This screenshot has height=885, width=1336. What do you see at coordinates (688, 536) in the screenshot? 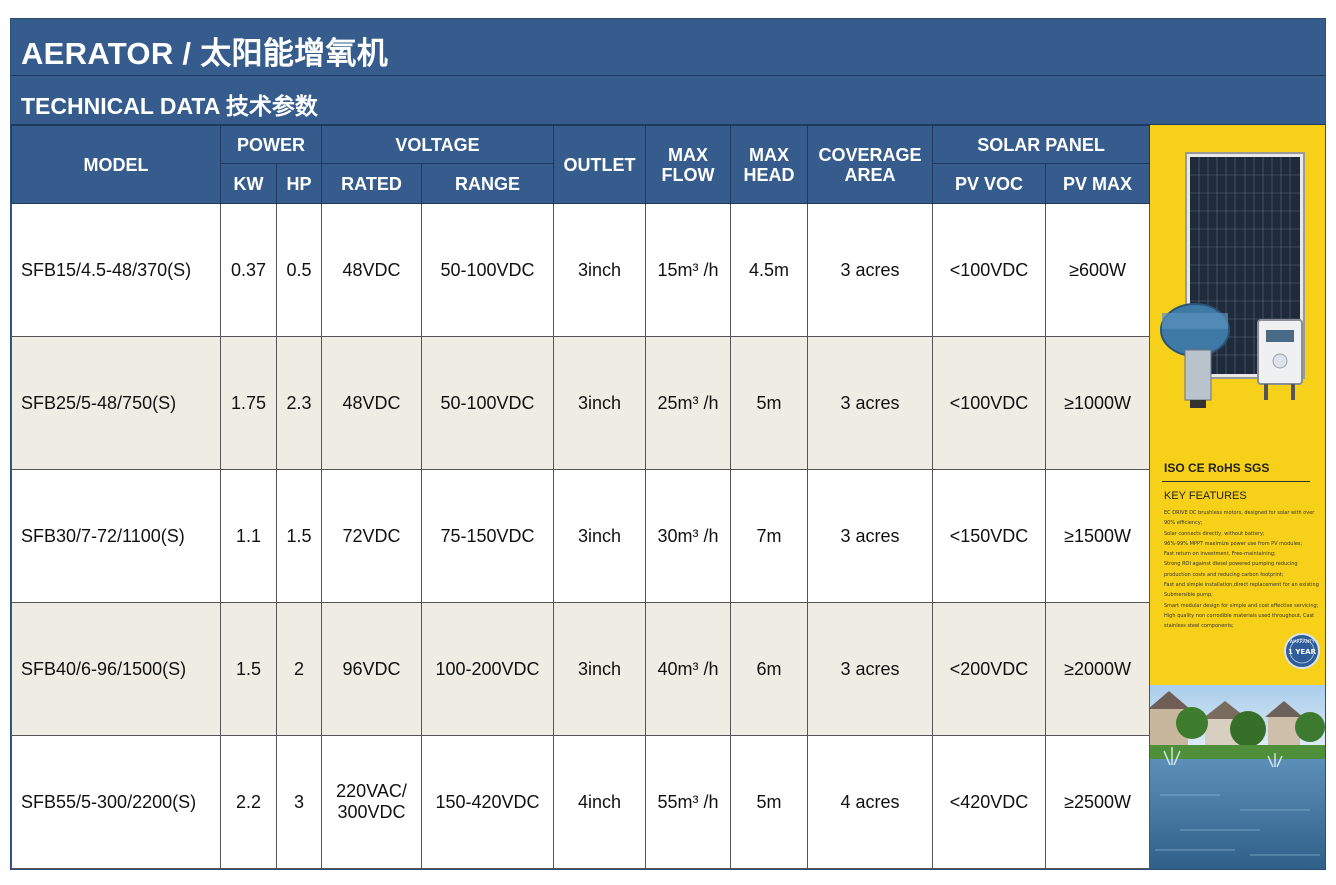
I see `cell-flow: 30m³ /h` at bounding box center [688, 536].